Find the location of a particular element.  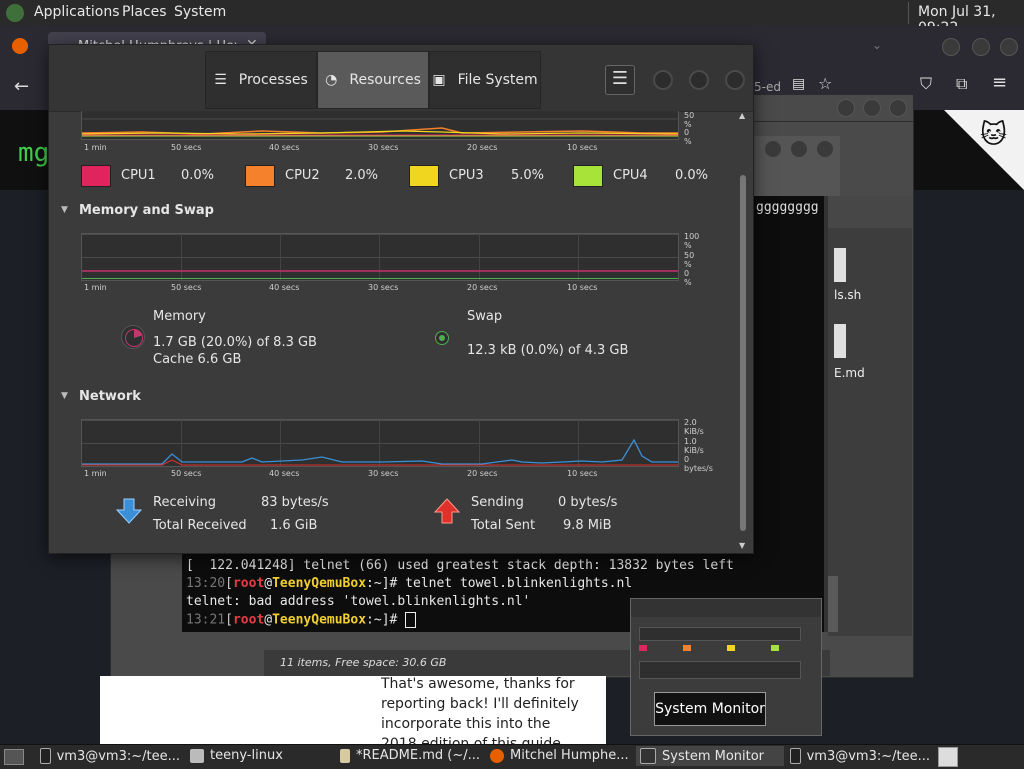

file-label-1: ls.sh is located at coordinates (847, 295).